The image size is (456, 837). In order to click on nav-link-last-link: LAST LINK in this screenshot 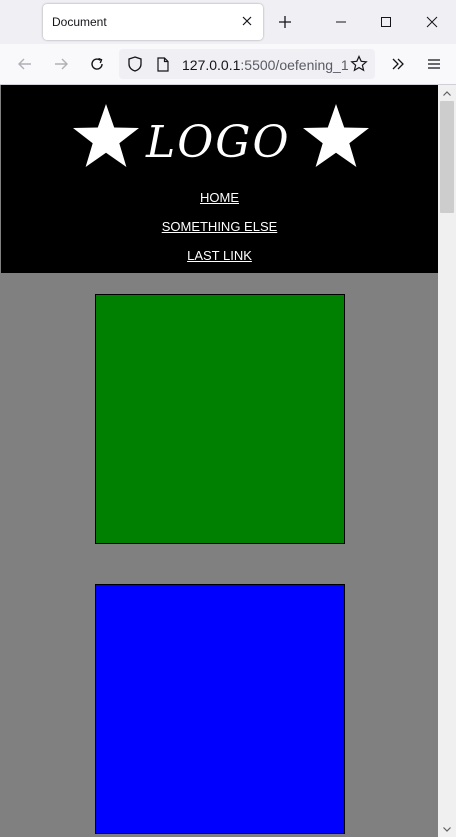, I will do `click(219, 255)`.